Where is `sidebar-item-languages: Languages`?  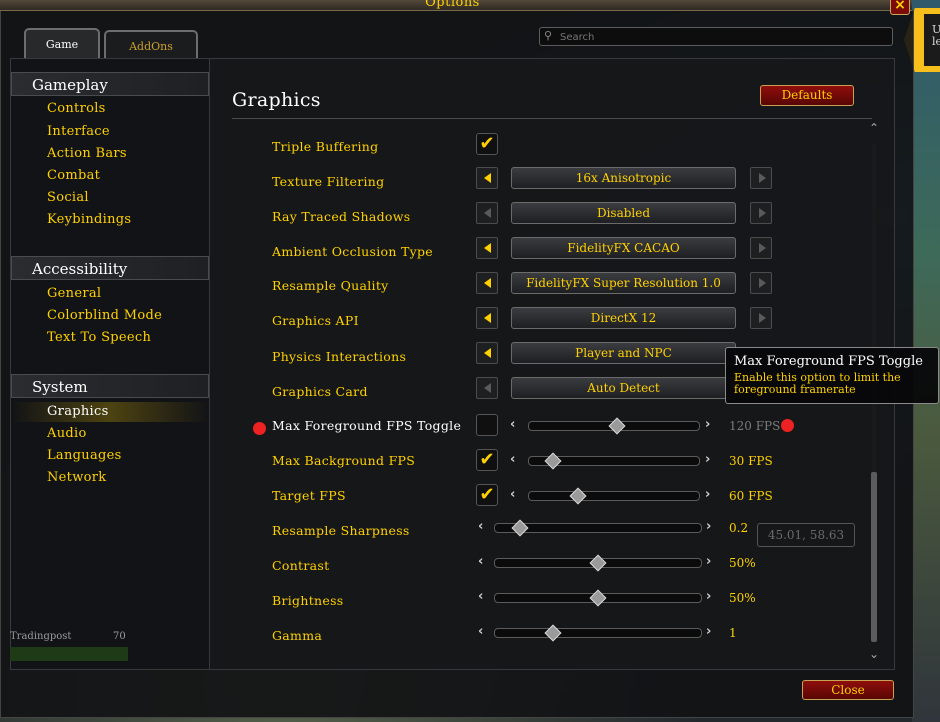
sidebar-item-languages: Languages is located at coordinates (84, 455).